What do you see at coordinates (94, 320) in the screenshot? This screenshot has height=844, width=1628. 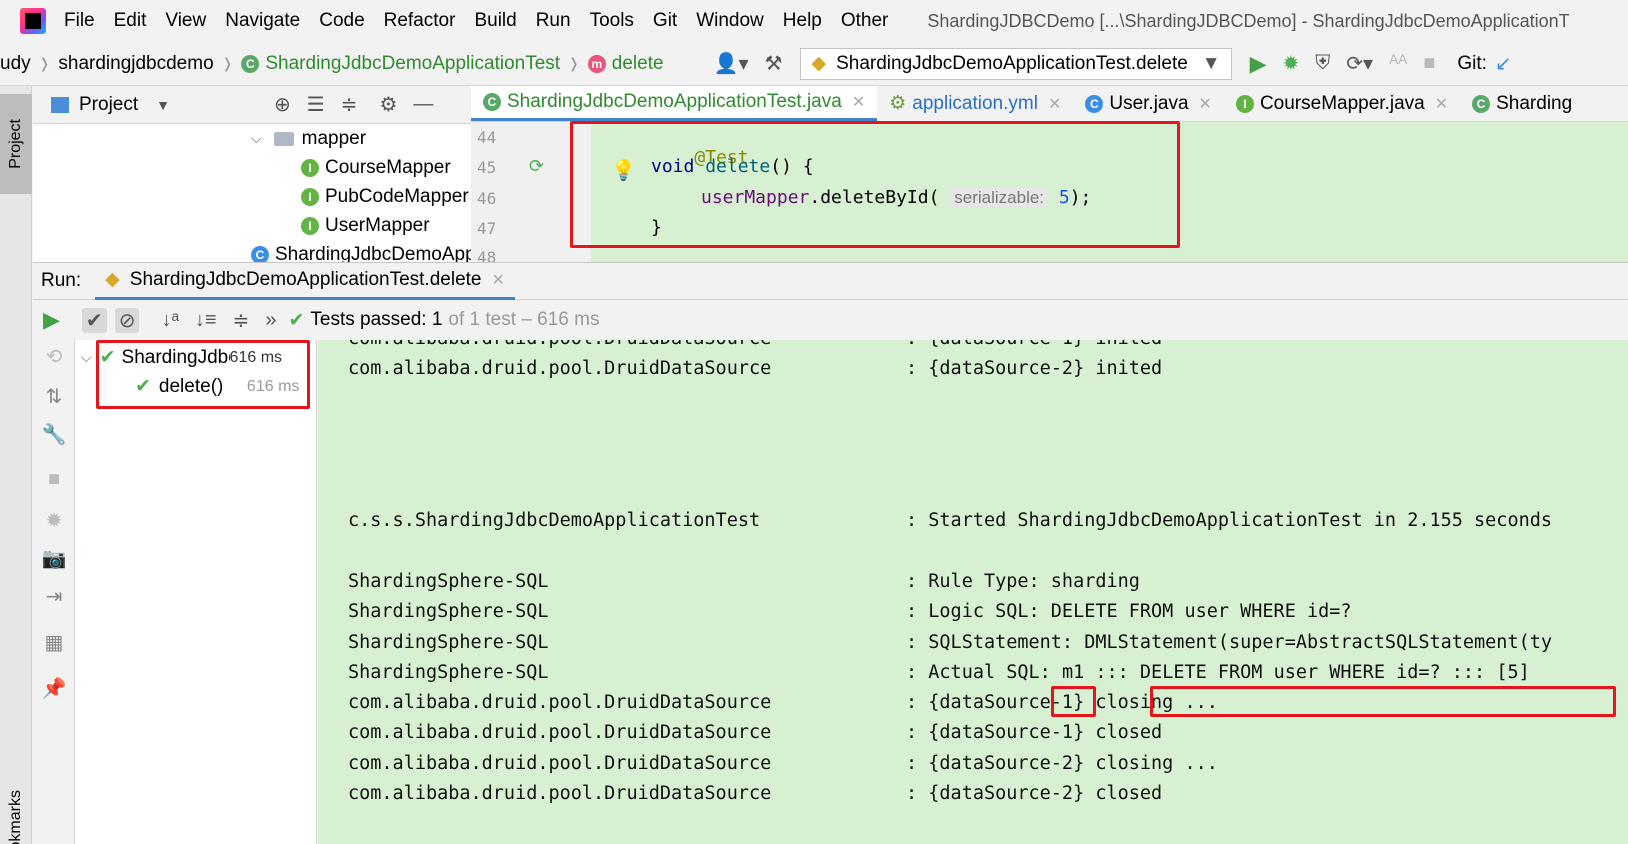 I see `show-passed-icon: ✔` at bounding box center [94, 320].